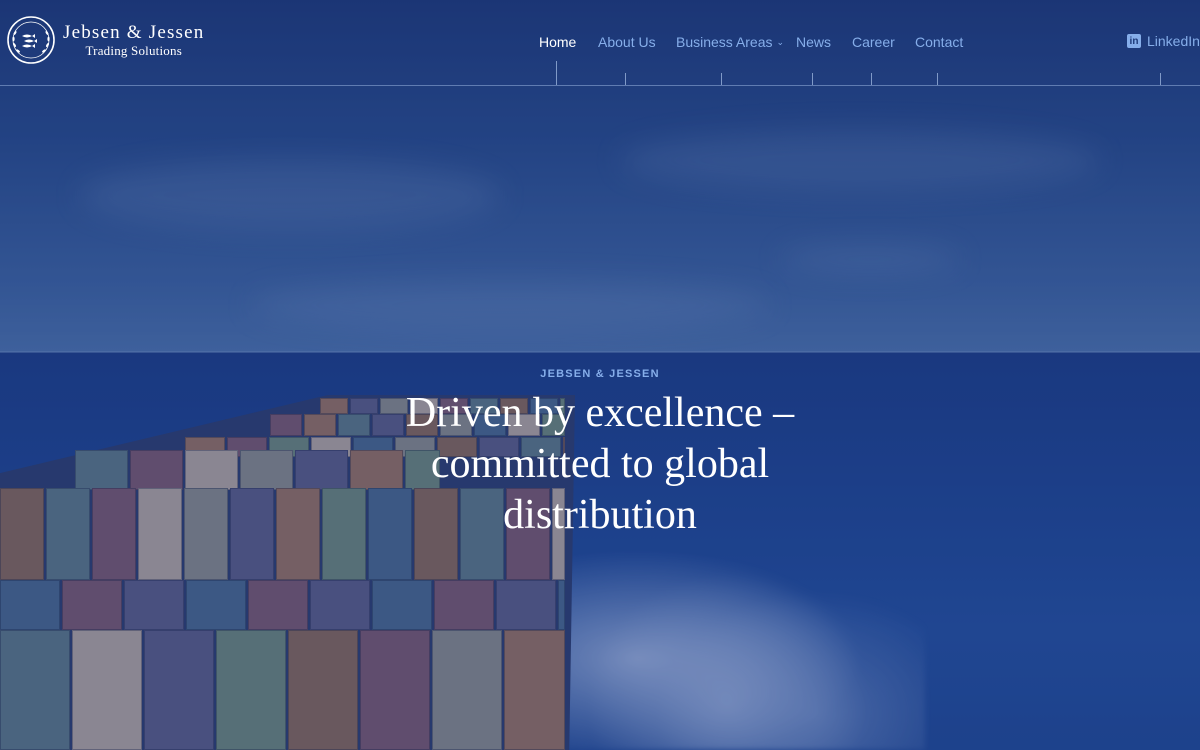 Image resolution: width=1200 pixels, height=750 pixels. What do you see at coordinates (31, 40) in the screenshot?
I see `laurel-emblem-icon` at bounding box center [31, 40].